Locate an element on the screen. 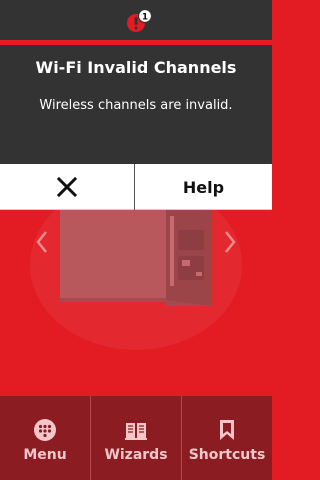  nav-tab-label: Menu is located at coordinates (45, 455).